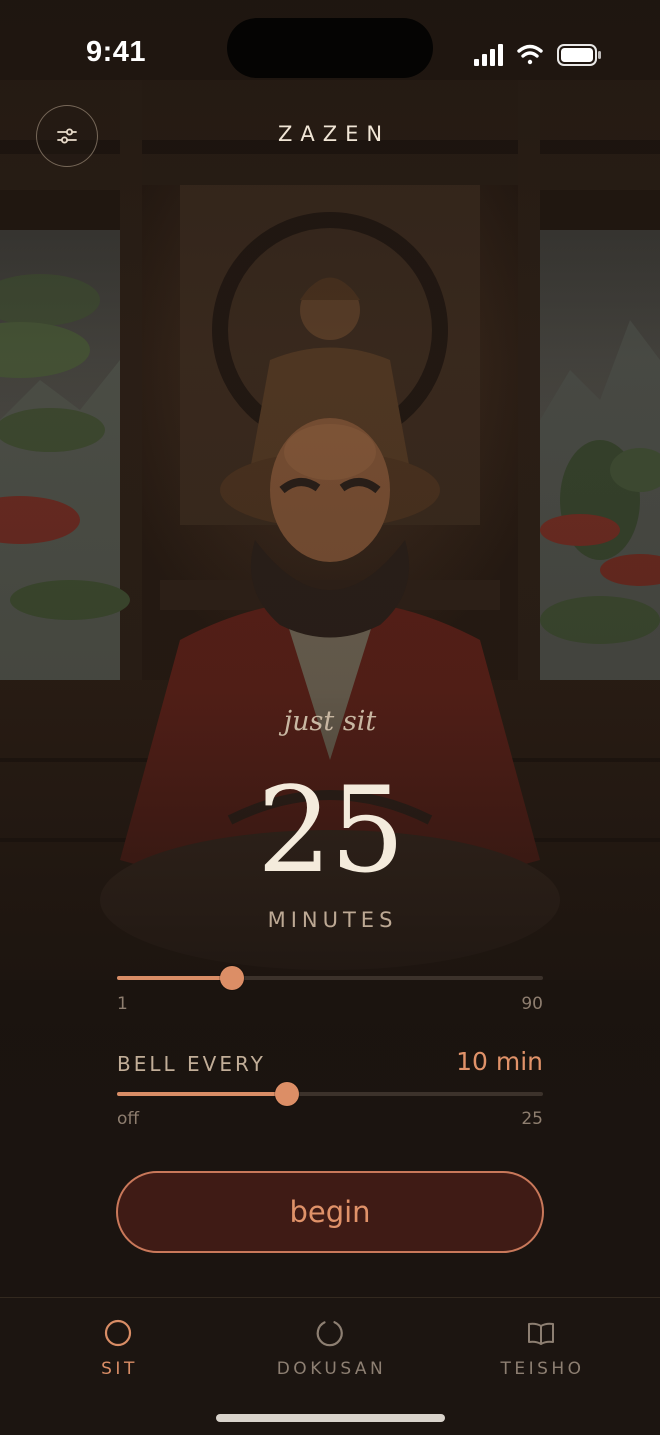 The image size is (660, 1435). I want to click on book-icon, so click(541, 1333).